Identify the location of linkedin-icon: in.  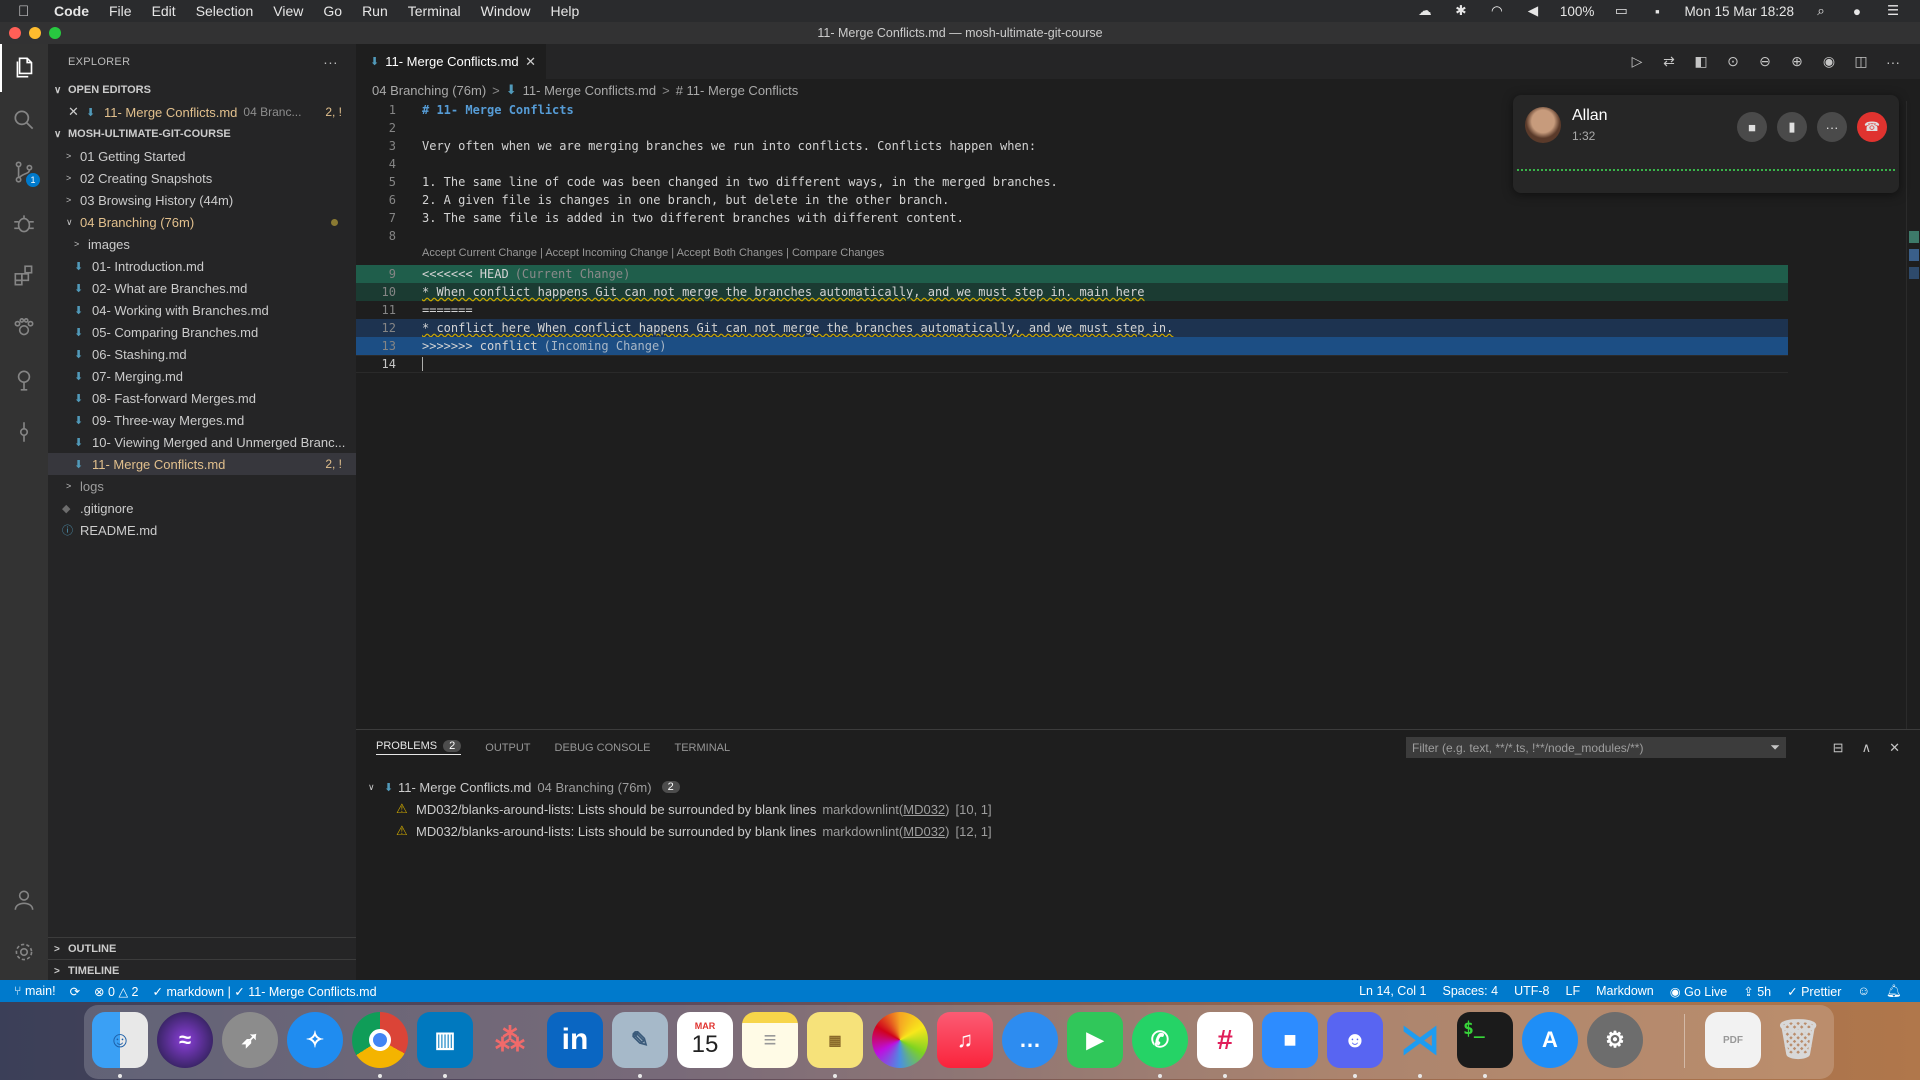
(575, 1040).